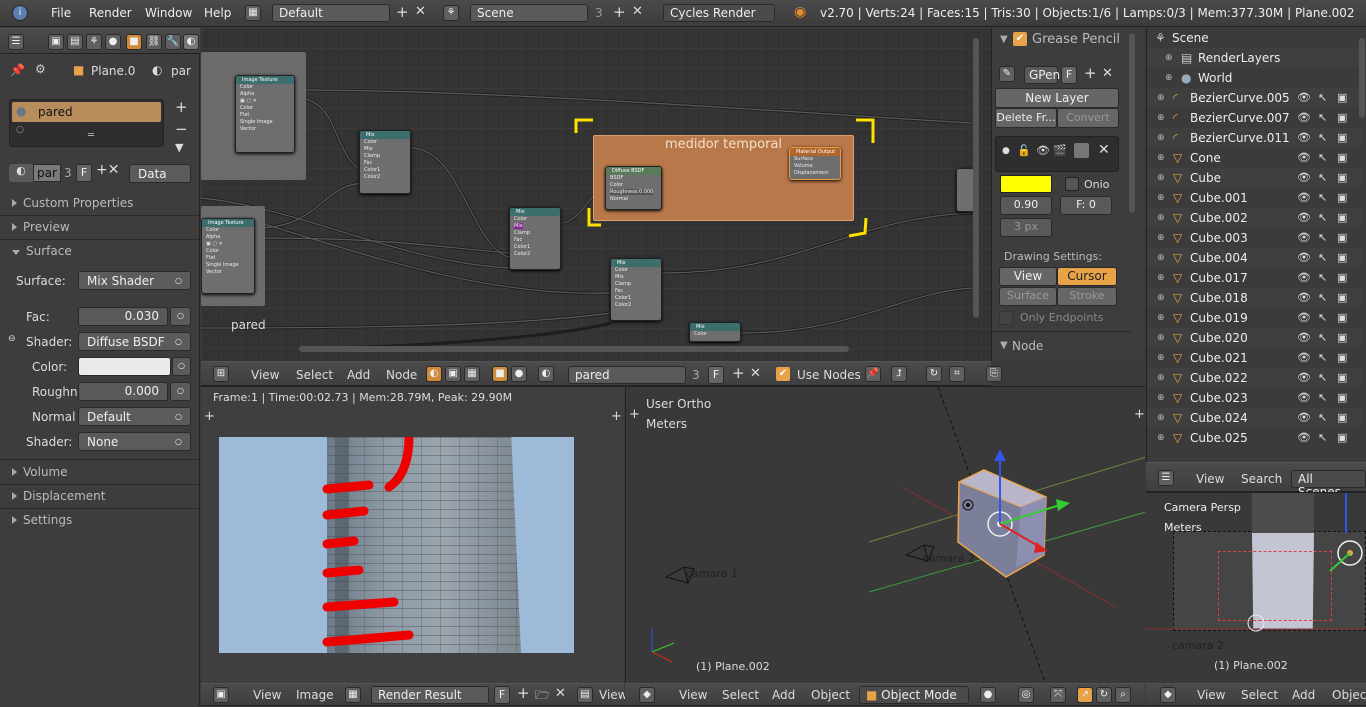  What do you see at coordinates (41, 227) in the screenshot?
I see `section-preview: Preview` at bounding box center [41, 227].